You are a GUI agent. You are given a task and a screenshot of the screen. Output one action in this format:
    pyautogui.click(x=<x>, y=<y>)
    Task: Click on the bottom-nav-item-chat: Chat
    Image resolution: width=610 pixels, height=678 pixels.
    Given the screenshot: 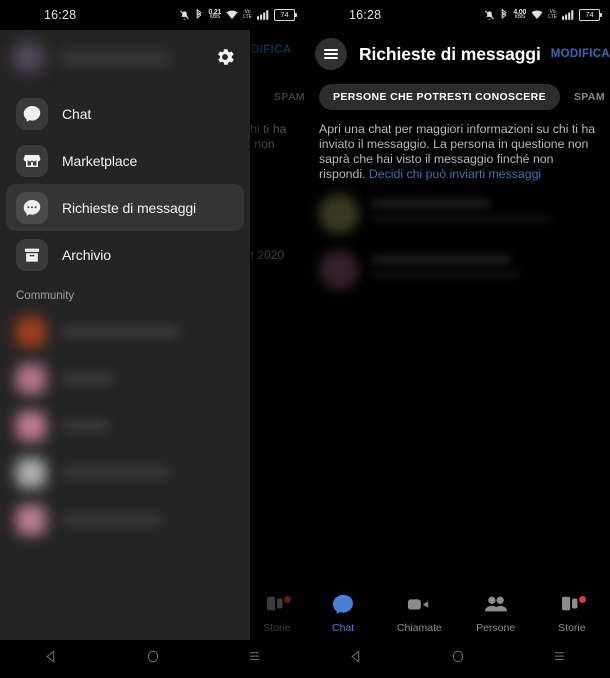 What is the action you would take?
    pyautogui.click(x=343, y=614)
    